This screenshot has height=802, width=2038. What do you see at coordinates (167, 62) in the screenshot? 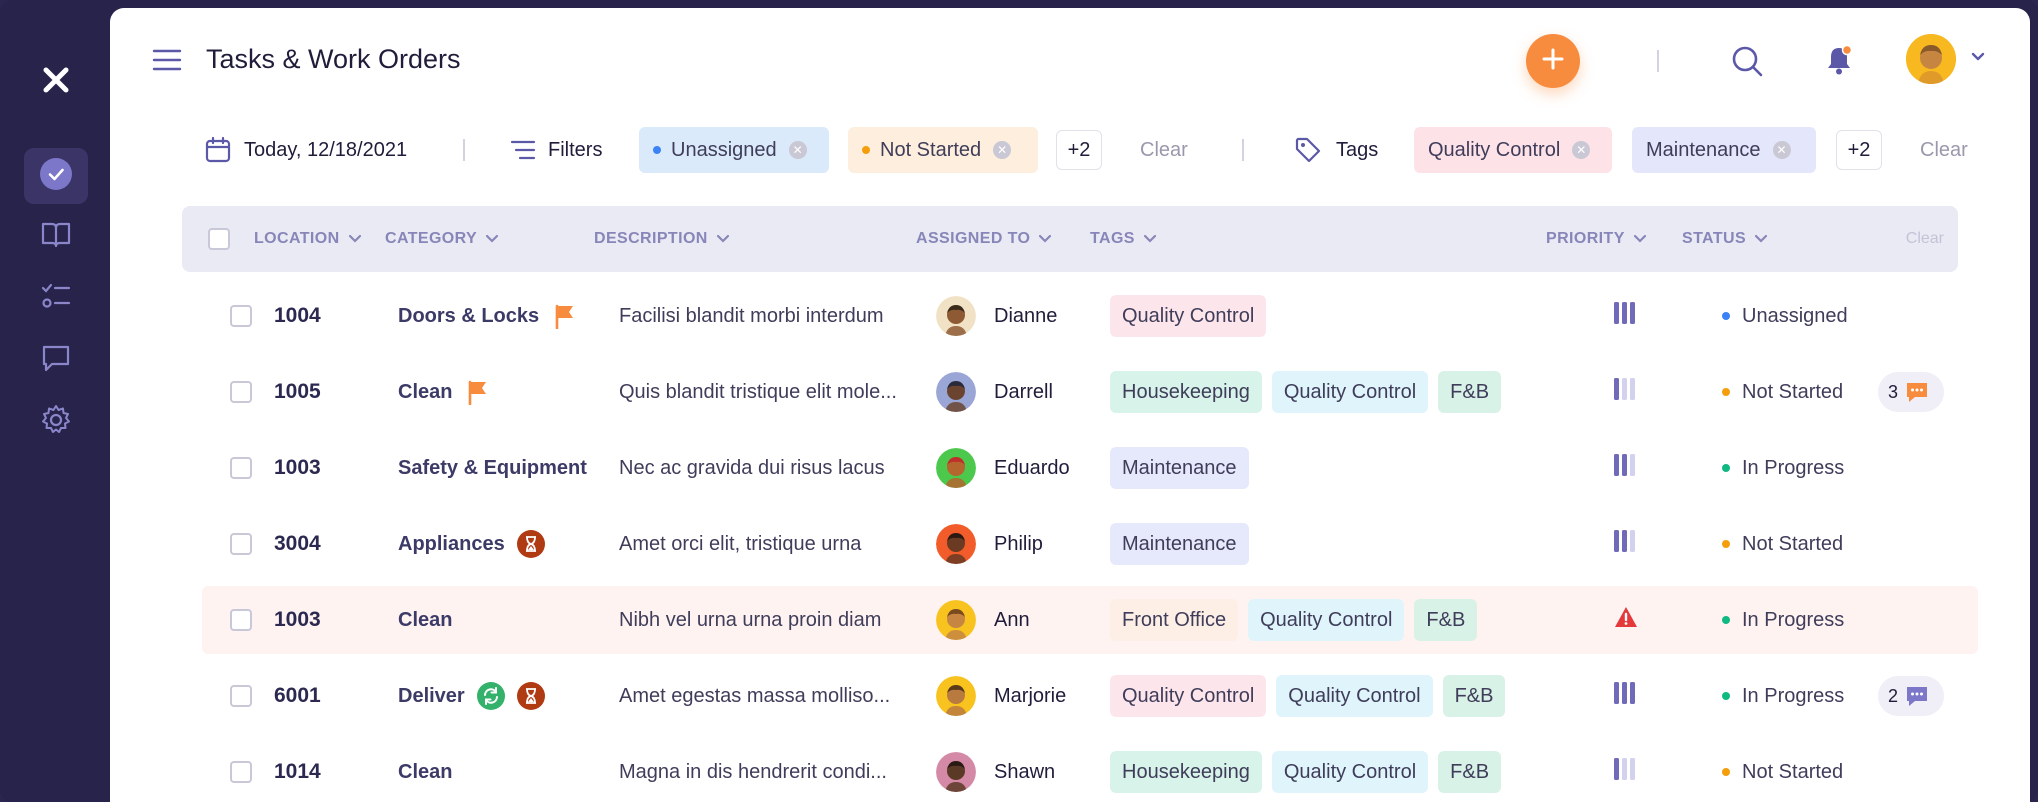
I see `hamburger-menu-icon` at bounding box center [167, 62].